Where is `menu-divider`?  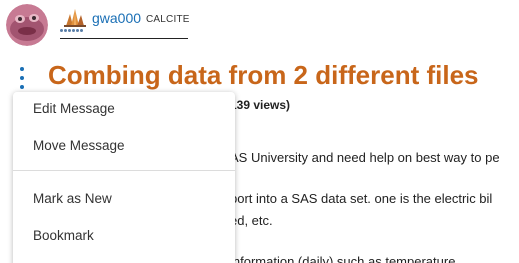
menu-divider is located at coordinates (124, 170).